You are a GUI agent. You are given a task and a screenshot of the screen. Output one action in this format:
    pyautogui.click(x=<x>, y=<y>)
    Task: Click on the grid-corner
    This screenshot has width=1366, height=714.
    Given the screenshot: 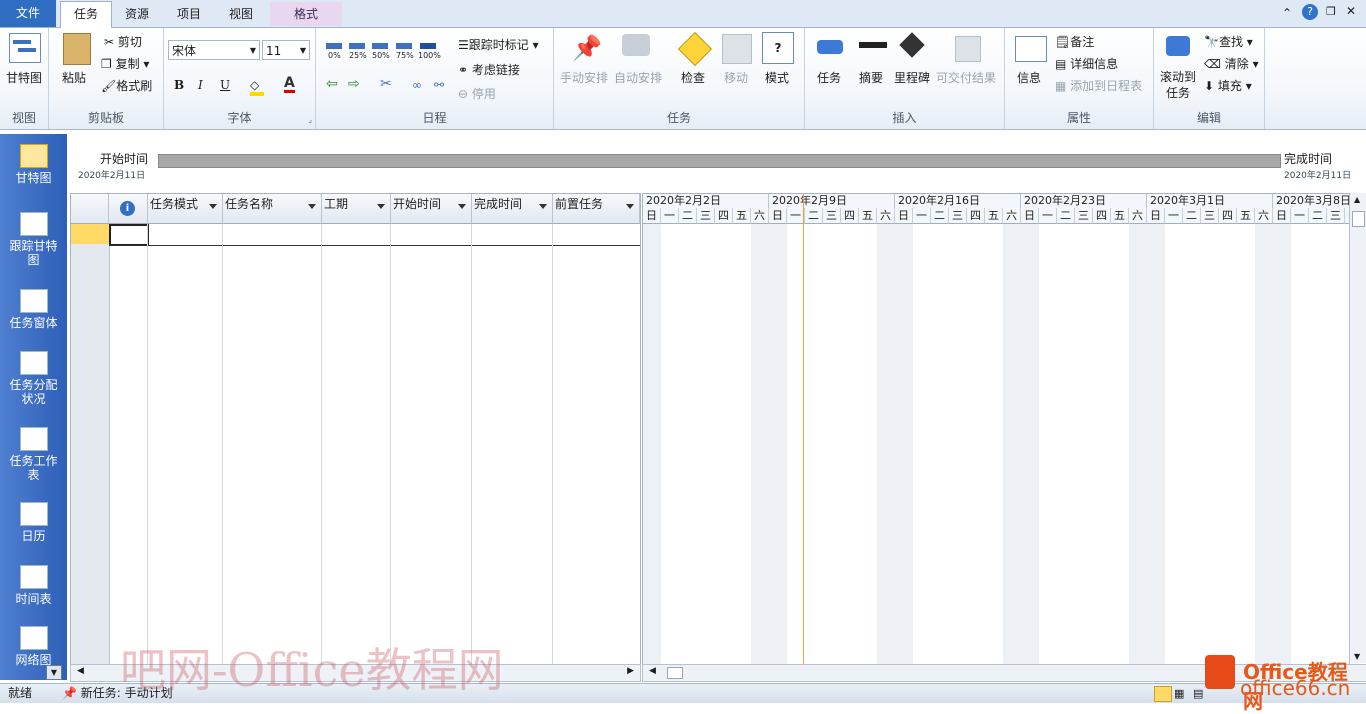 What is the action you would take?
    pyautogui.click(x=90, y=209)
    